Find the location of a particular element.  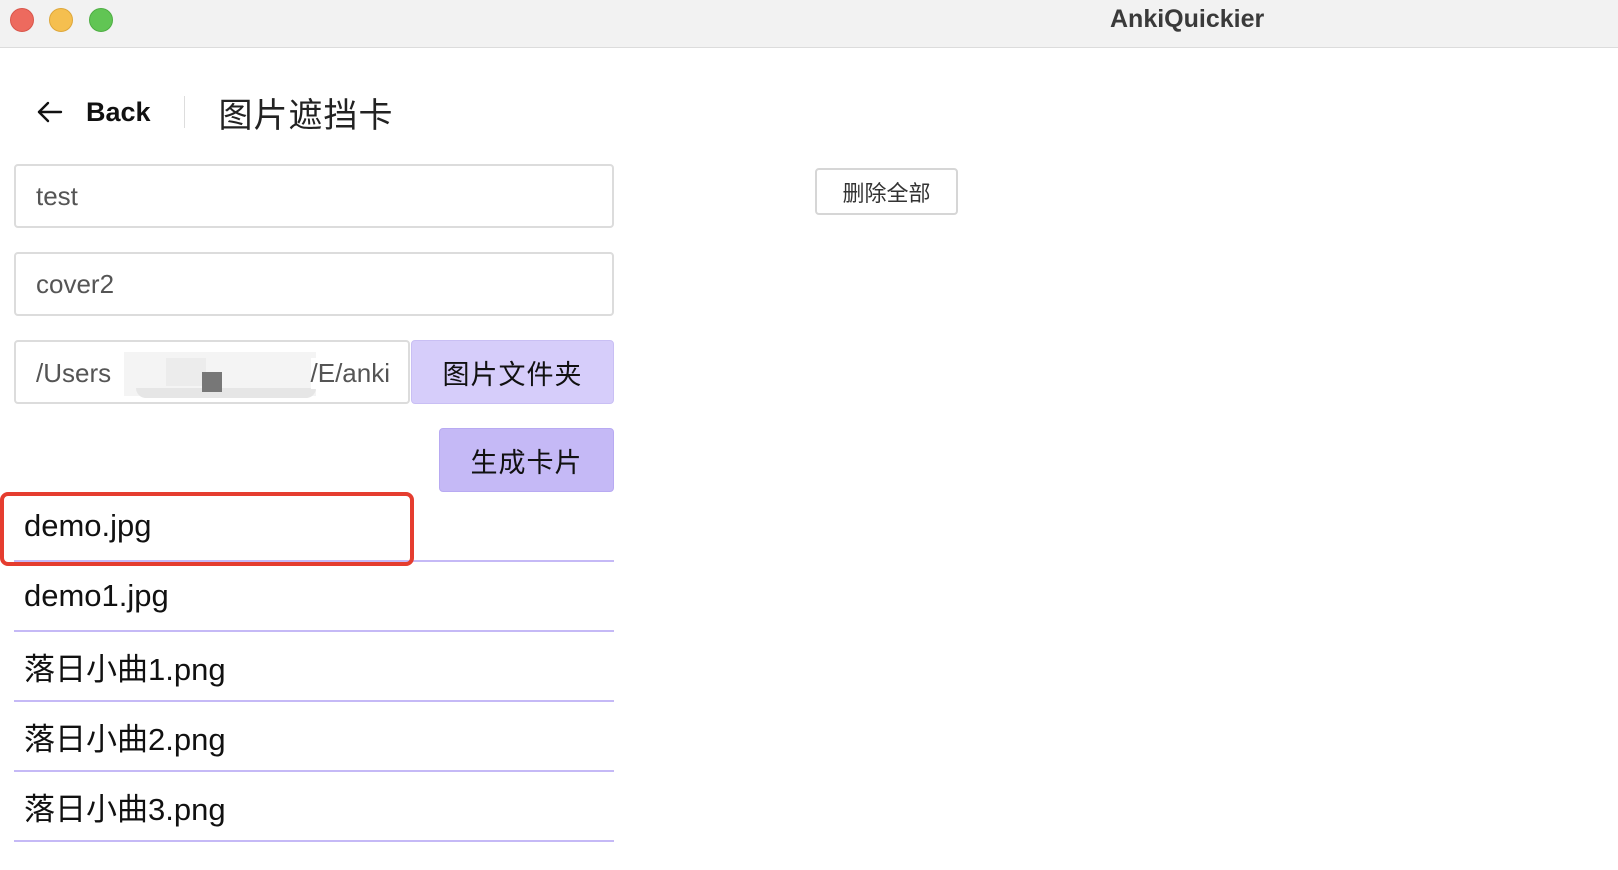

select-folder-button: 图片文件夹 is located at coordinates (512, 372).